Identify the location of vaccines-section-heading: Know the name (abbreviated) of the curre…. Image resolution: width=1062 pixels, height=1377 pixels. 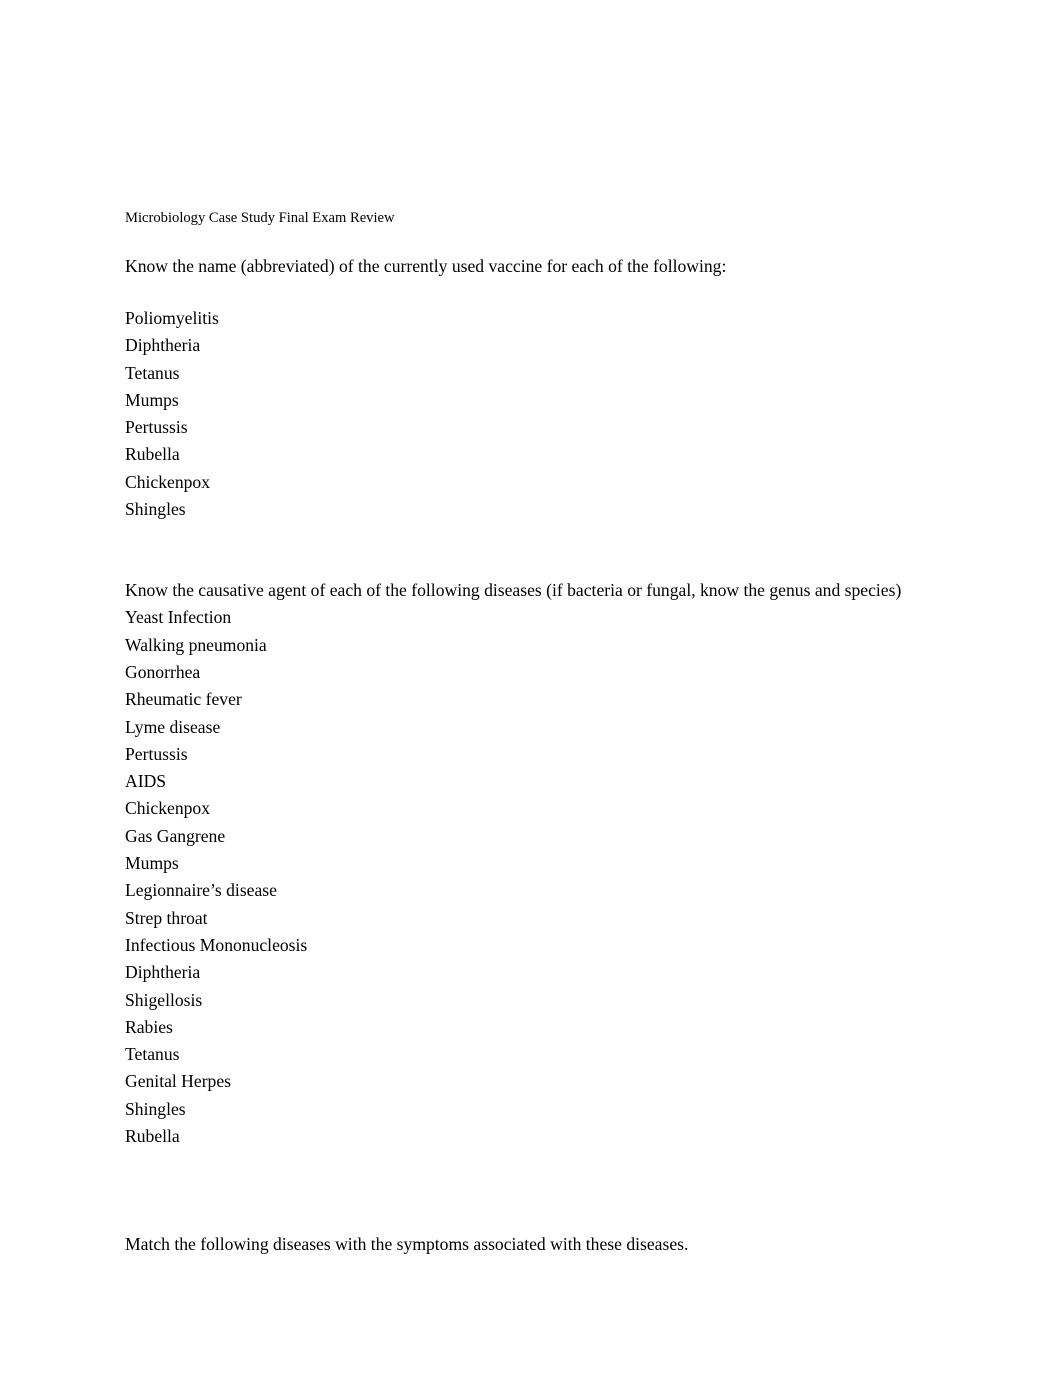
(426, 266).